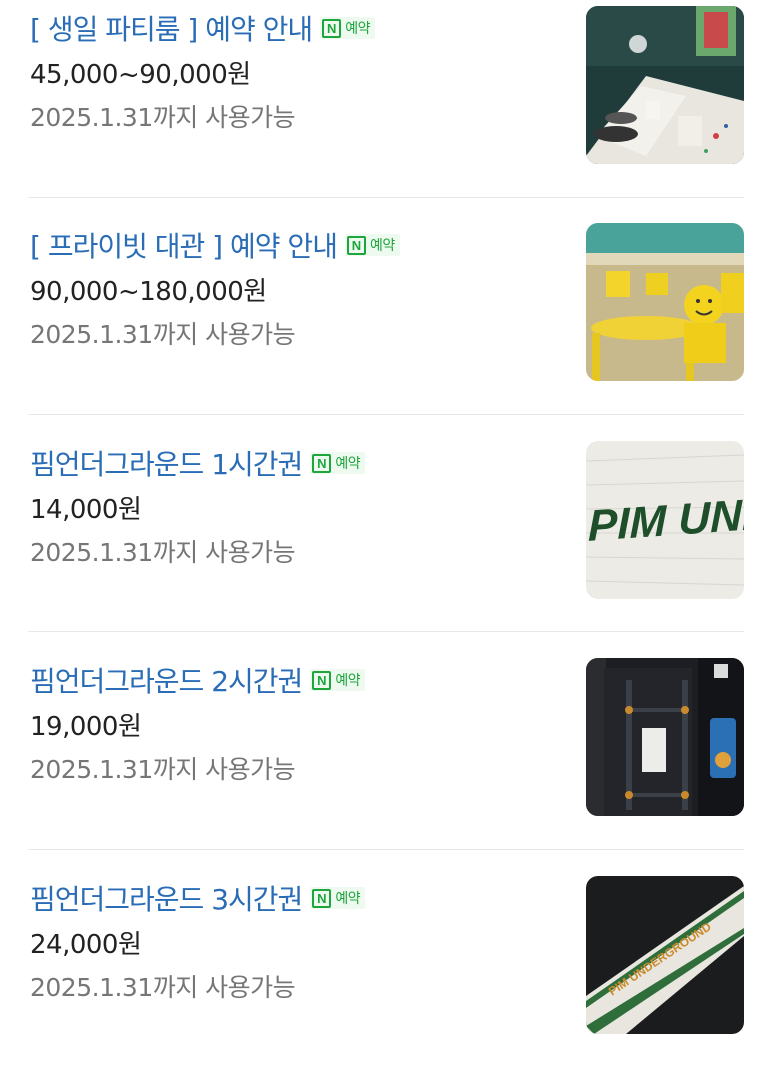 This screenshot has width=773, height=1087. Describe the element at coordinates (166, 463) in the screenshot. I see `product-title: 핌언더그라운드 1시간권` at that location.